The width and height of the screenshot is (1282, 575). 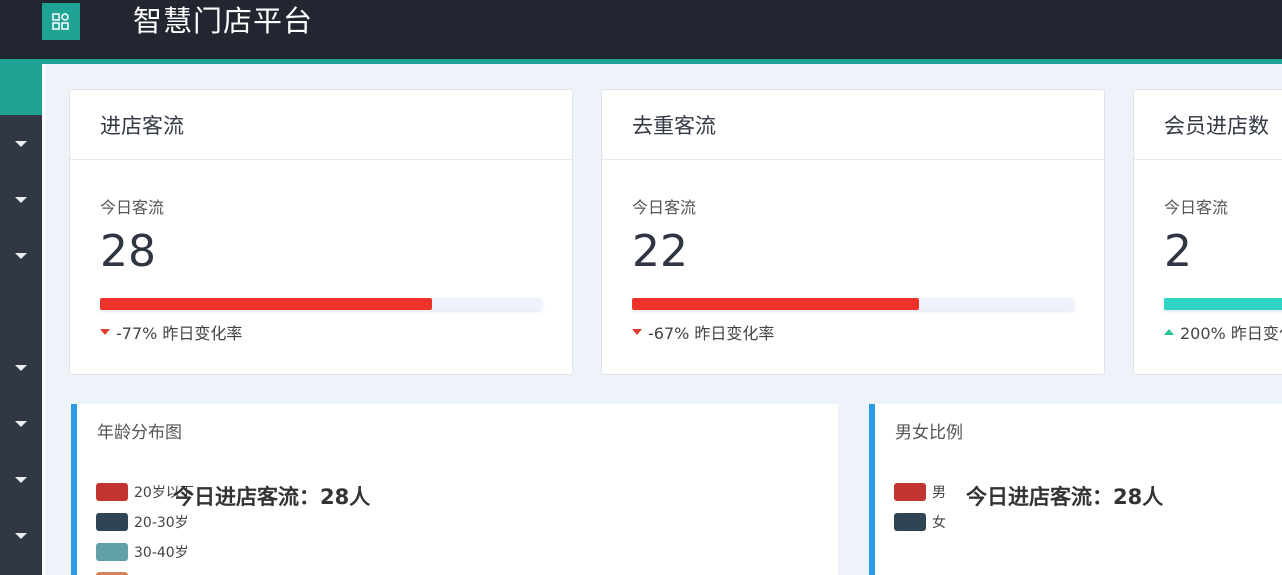 I want to click on top-bar: 智慧门店平台, so click(x=641, y=29).